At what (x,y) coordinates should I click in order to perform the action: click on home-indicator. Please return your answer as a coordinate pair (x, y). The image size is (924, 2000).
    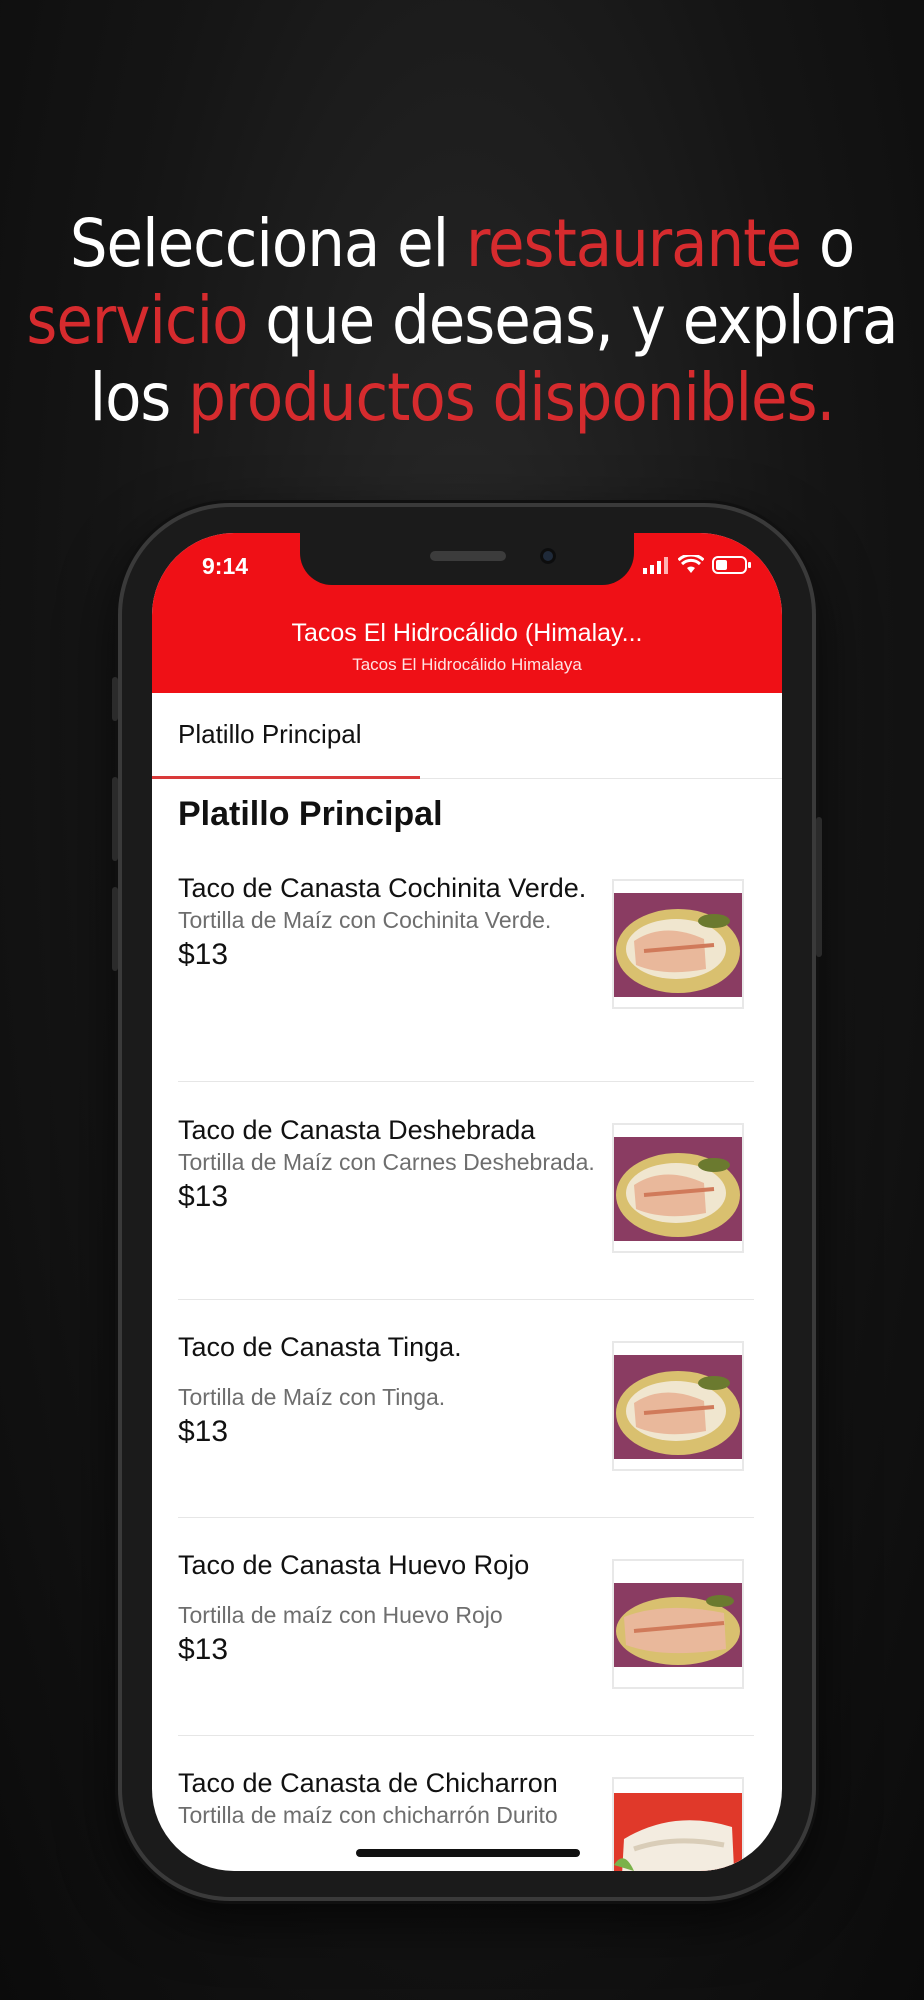
    Looking at the image, I should click on (468, 1853).